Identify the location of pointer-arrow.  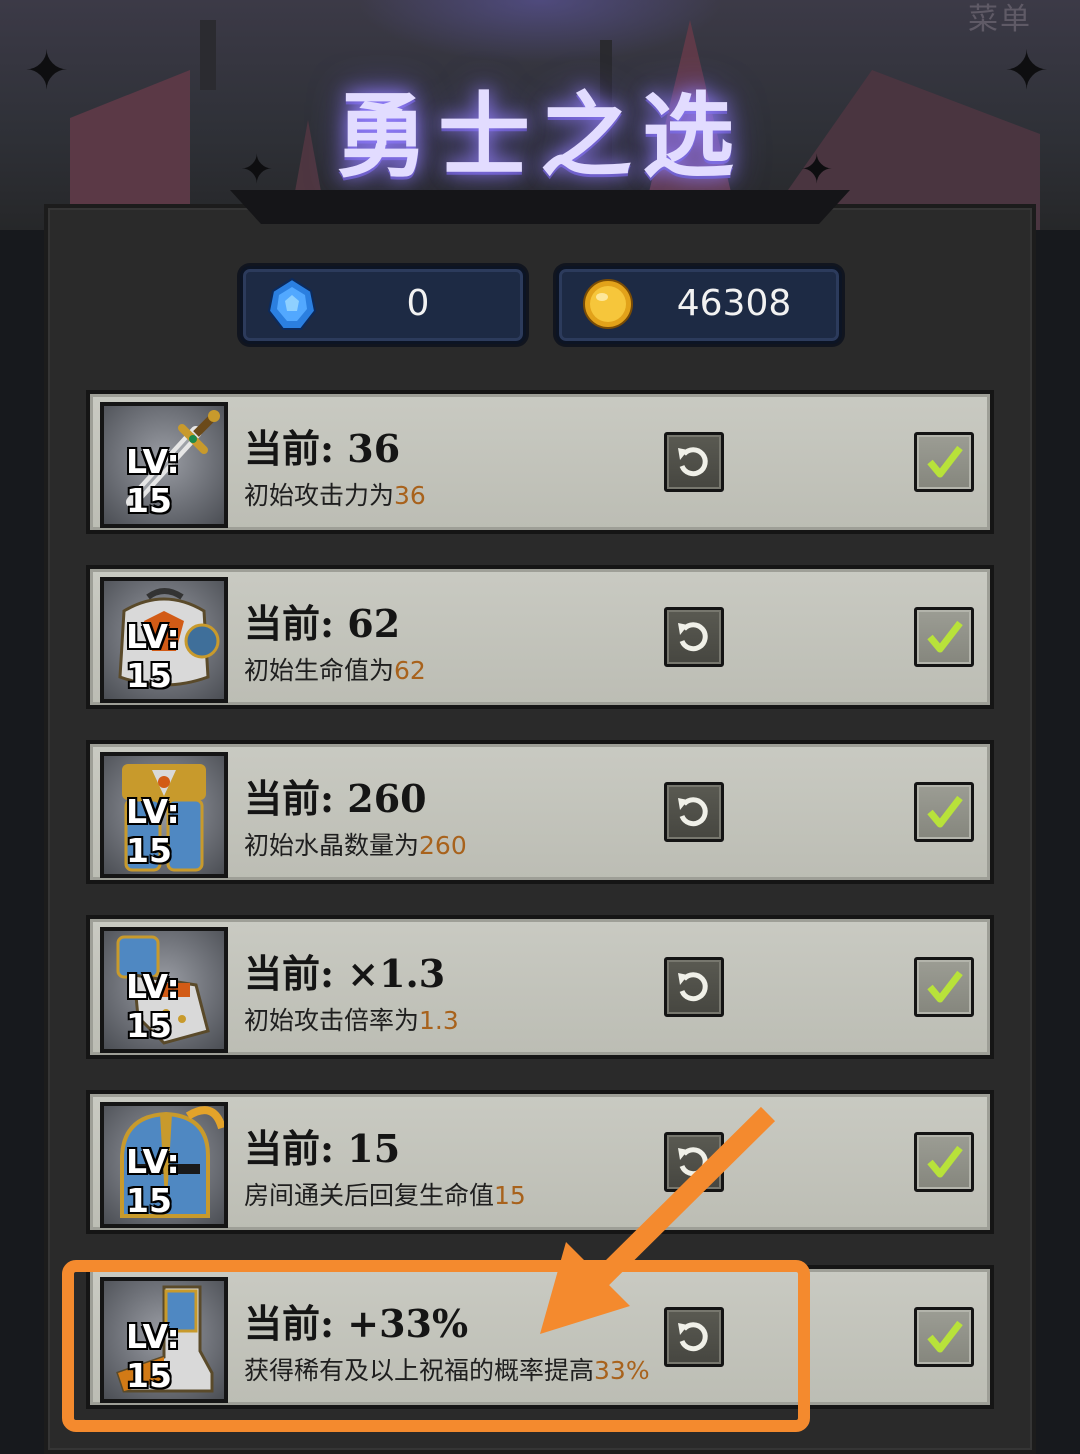
(658, 1220).